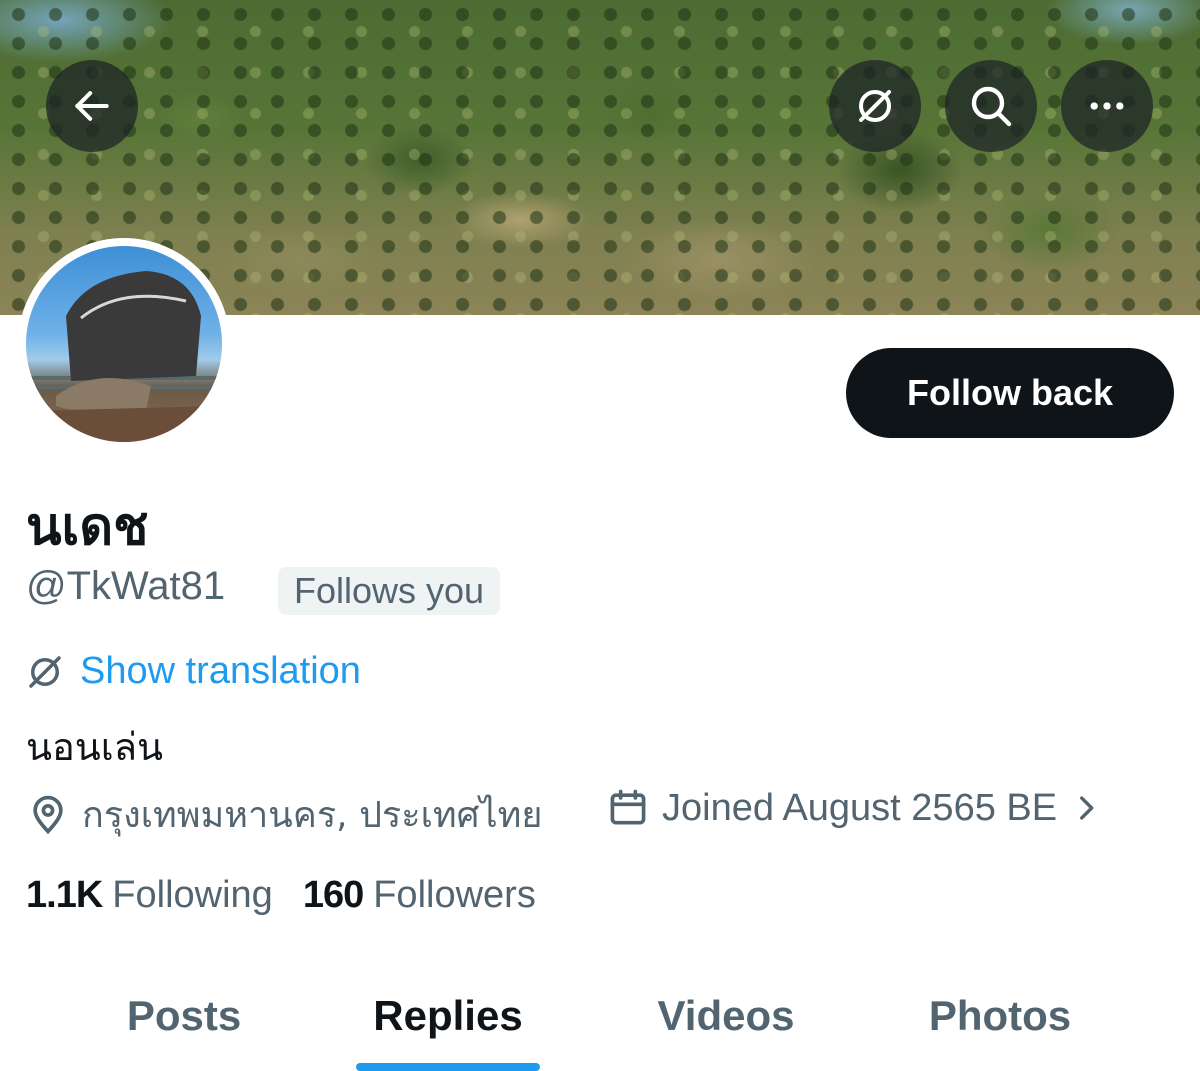 The width and height of the screenshot is (1200, 1071). What do you see at coordinates (448, 1067) in the screenshot?
I see `active-tab-indicator` at bounding box center [448, 1067].